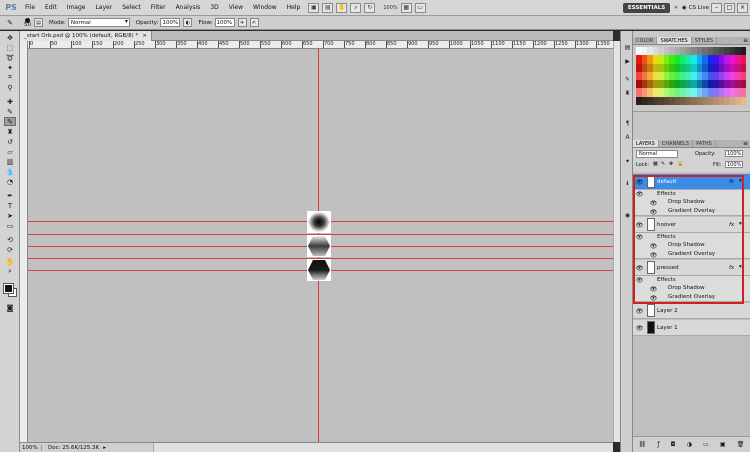 The height and width of the screenshot is (452, 750). Describe the element at coordinates (10, 67) in the screenshot. I see `quick-select-tool-icon: ✦` at that location.